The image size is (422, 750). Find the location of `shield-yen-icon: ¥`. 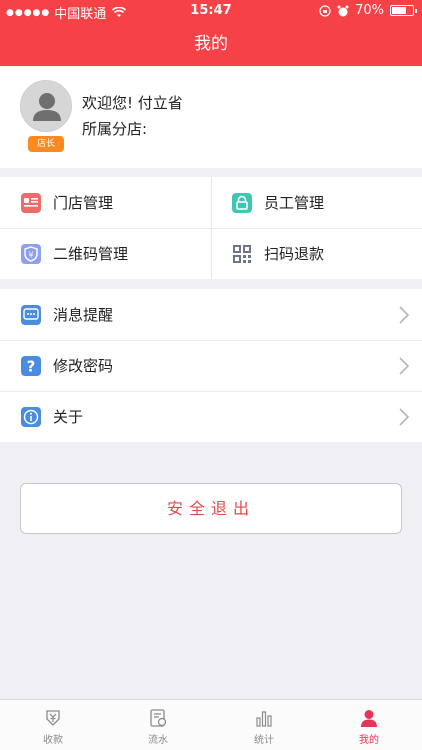

shield-yen-icon: ¥ is located at coordinates (31, 253).